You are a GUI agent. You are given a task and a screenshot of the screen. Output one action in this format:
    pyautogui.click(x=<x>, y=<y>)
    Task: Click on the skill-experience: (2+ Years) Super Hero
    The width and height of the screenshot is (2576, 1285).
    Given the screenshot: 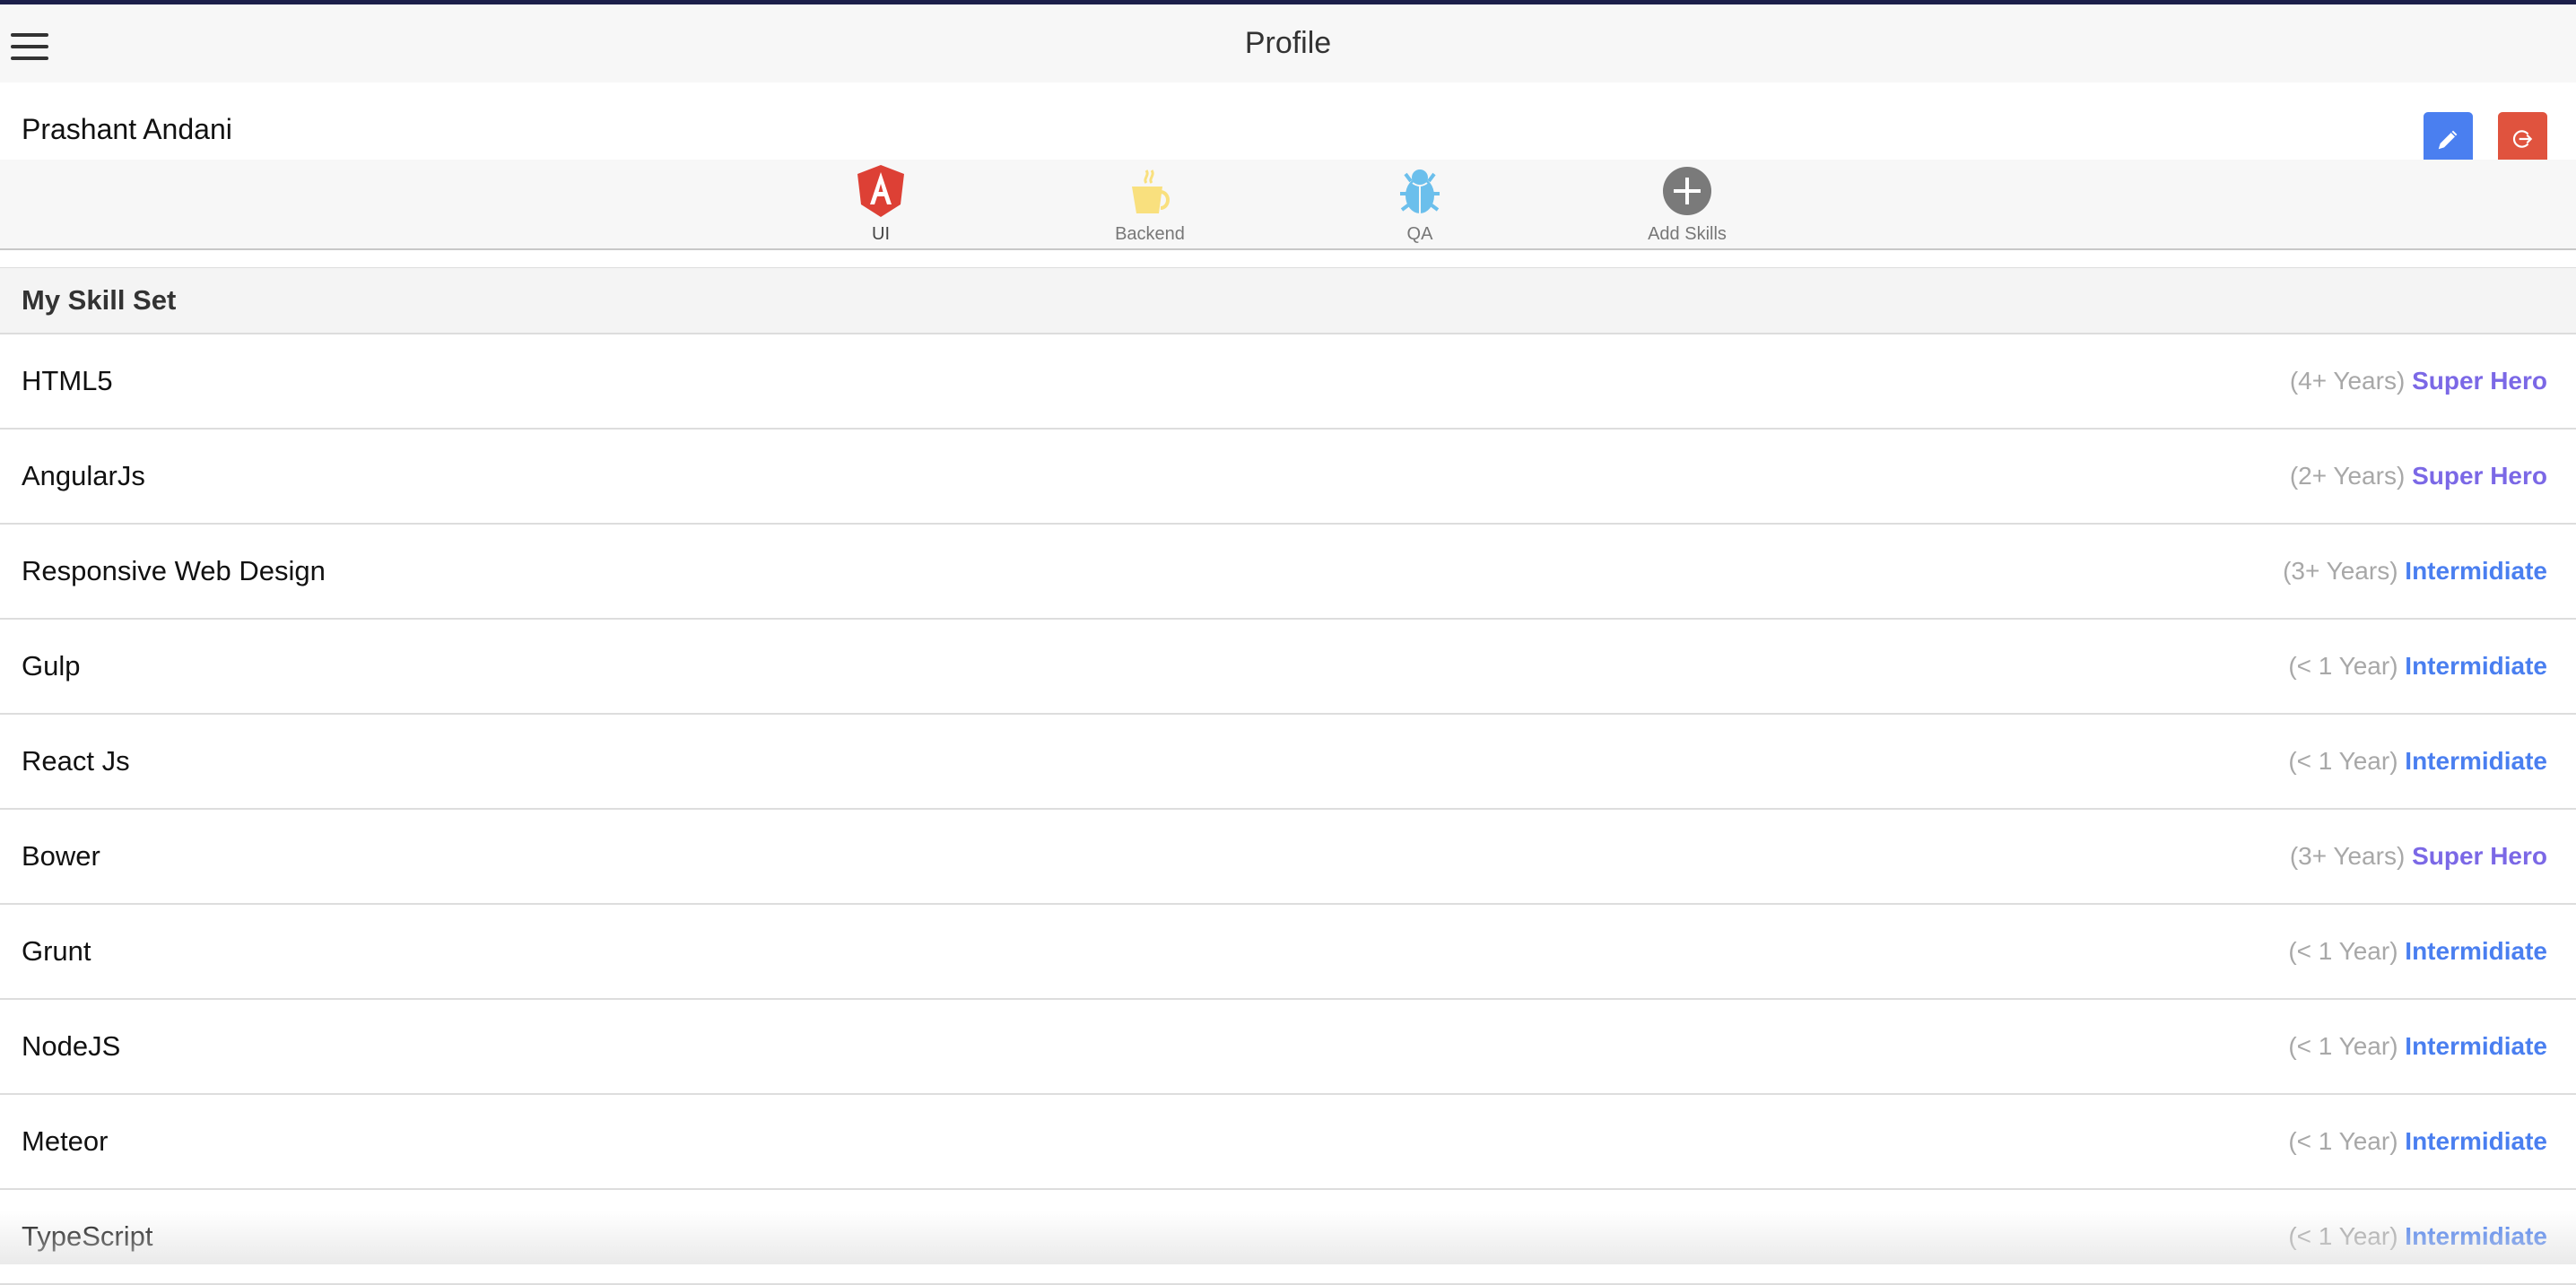 What is the action you would take?
    pyautogui.click(x=2418, y=476)
    